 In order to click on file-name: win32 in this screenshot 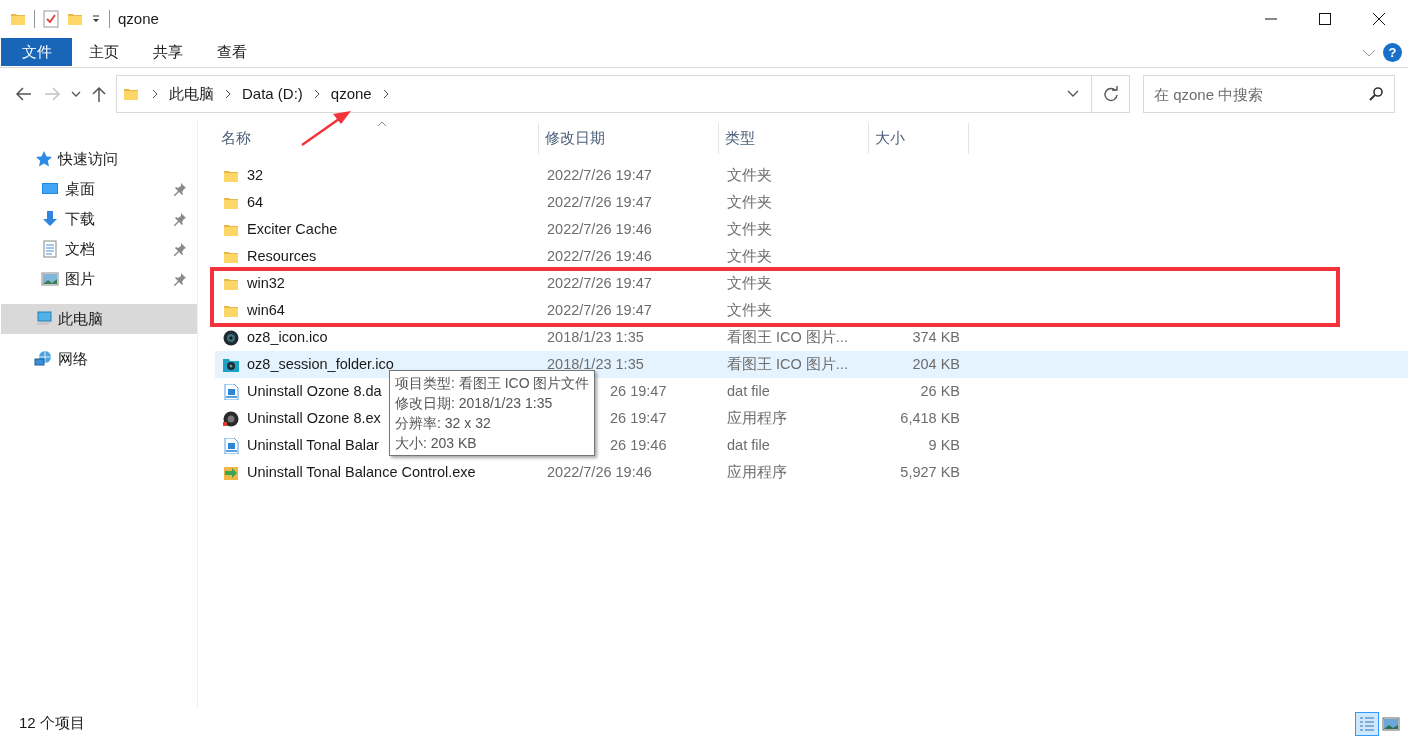, I will do `click(266, 283)`.